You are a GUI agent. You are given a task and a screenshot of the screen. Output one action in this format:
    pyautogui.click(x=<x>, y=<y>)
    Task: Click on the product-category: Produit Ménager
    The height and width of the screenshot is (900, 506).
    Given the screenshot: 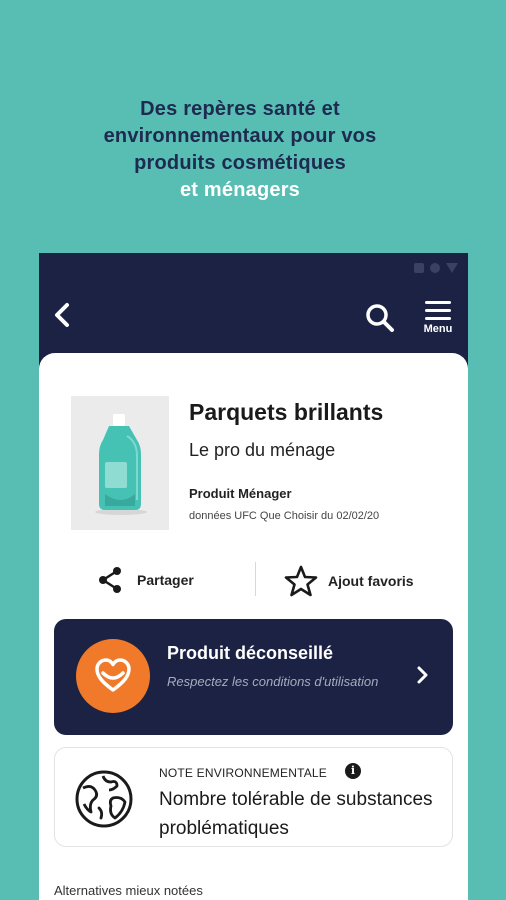 What is the action you would take?
    pyautogui.click(x=240, y=493)
    